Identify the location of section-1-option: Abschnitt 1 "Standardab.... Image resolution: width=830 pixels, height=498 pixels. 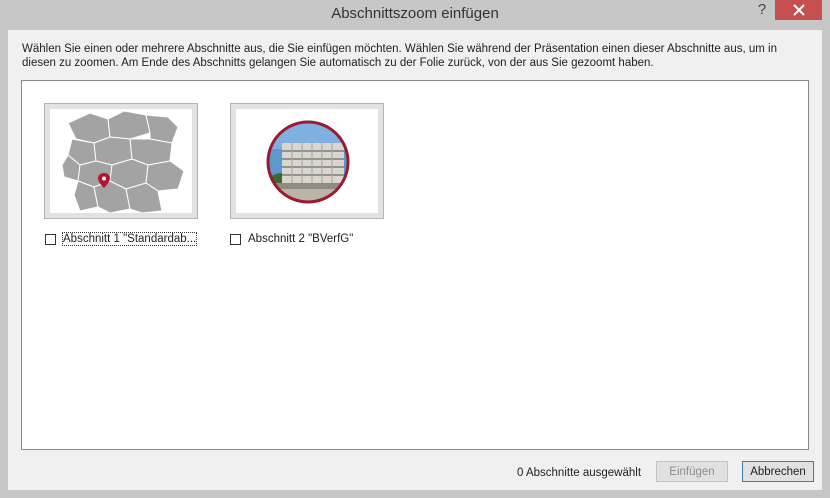
(121, 239).